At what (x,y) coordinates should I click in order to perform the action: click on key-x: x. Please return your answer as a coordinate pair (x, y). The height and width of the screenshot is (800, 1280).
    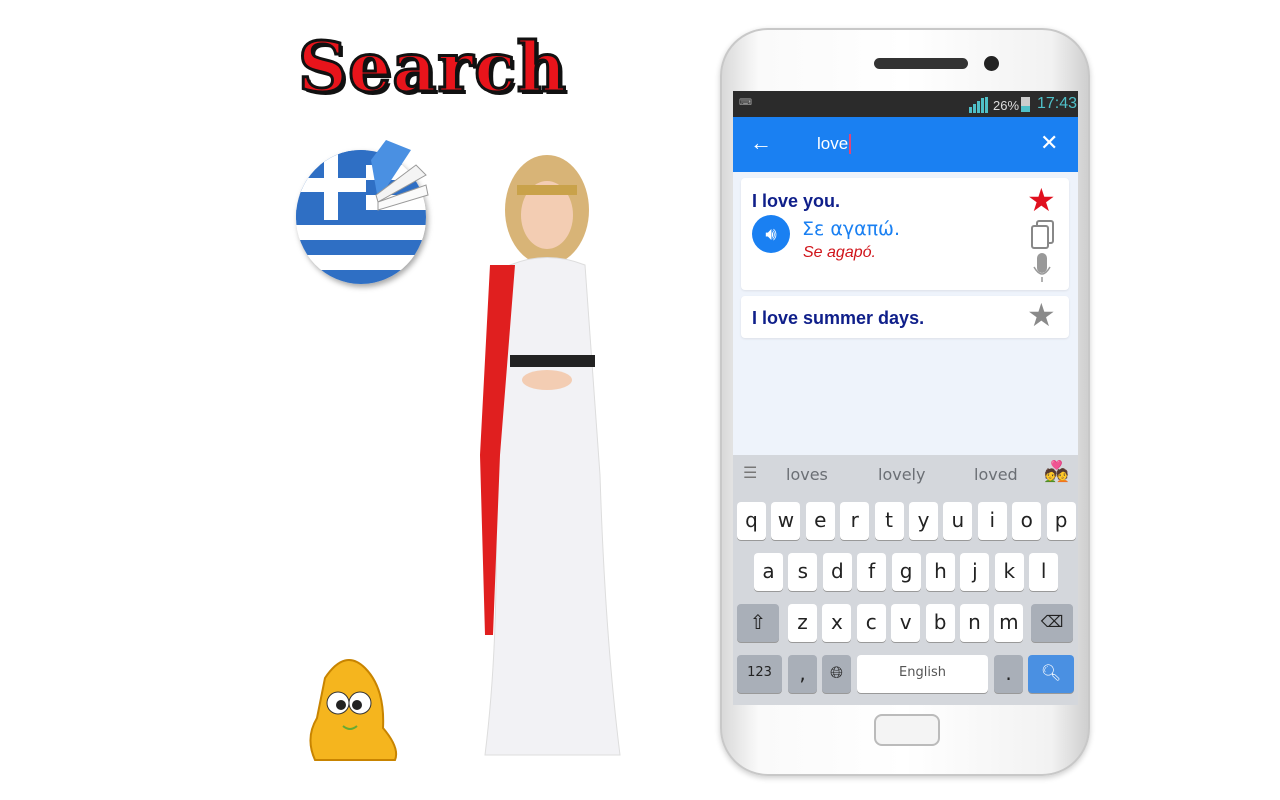
    Looking at the image, I should click on (837, 623).